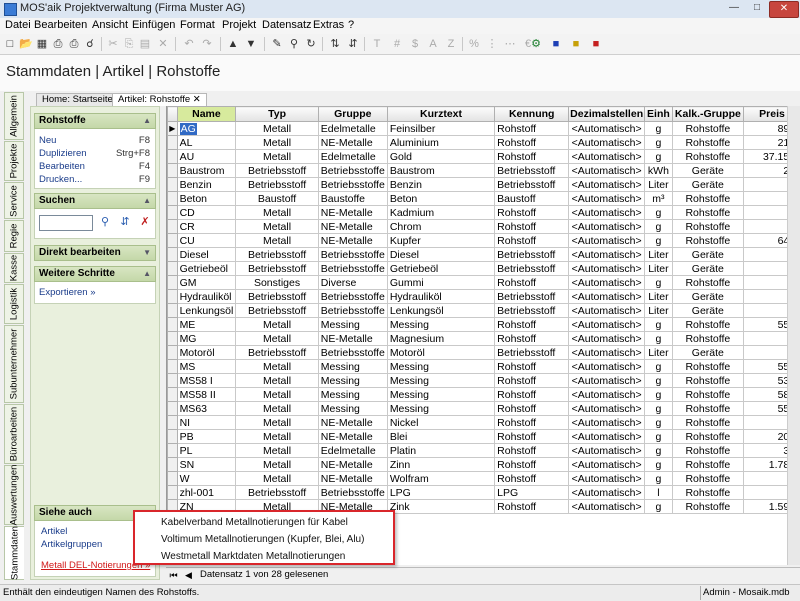 The height and width of the screenshot is (601, 800). What do you see at coordinates (206, 157) in the screenshot?
I see `table-cell: AU` at bounding box center [206, 157].